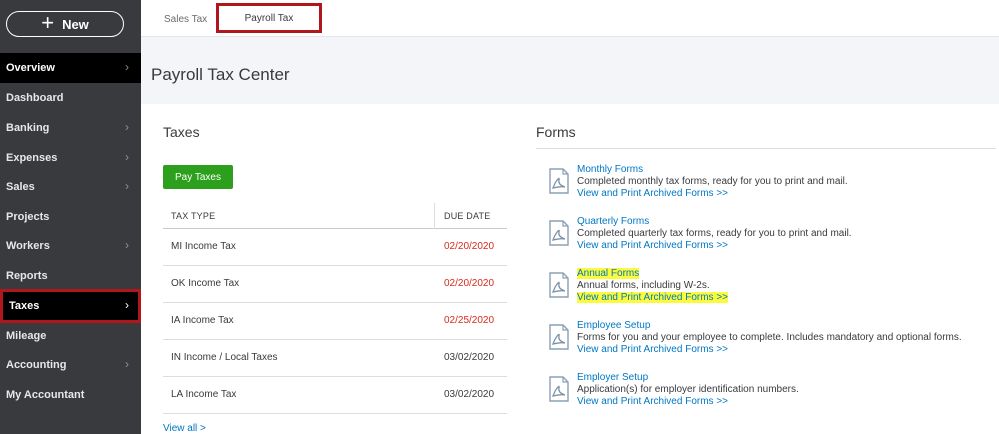 This screenshot has height=434, width=999. Describe the element at coordinates (28, 128) in the screenshot. I see `sidebar-item-label: Banking` at that location.